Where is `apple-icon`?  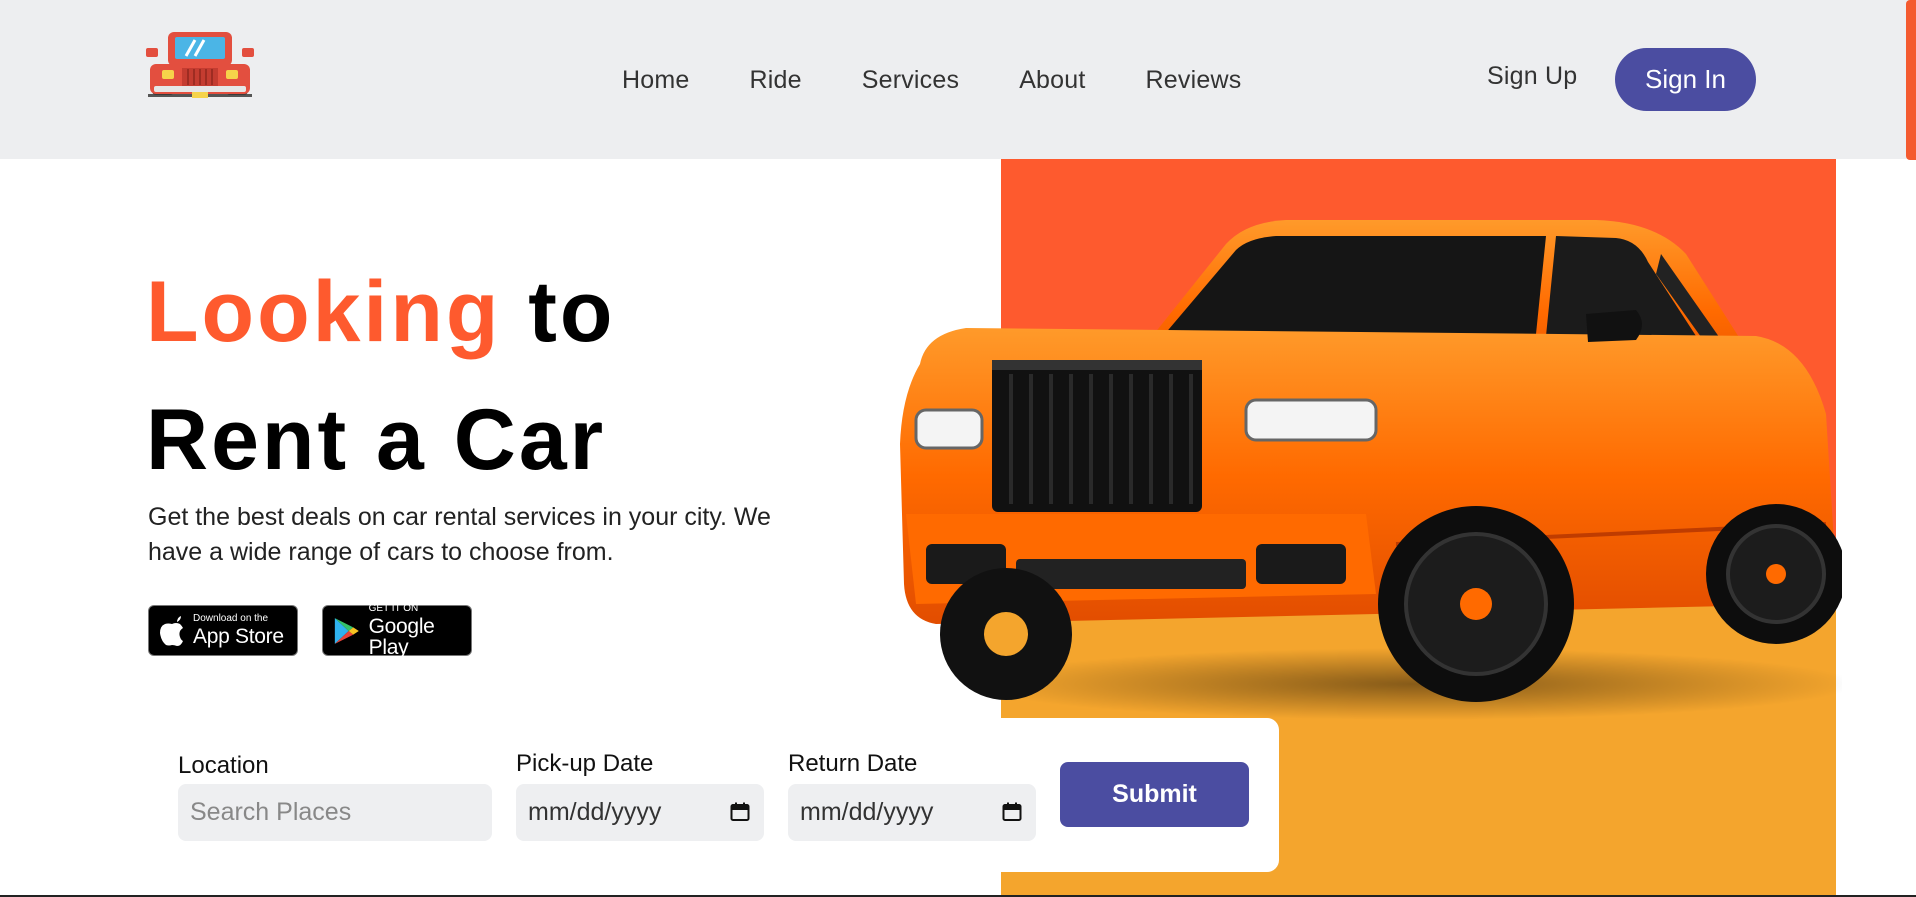 apple-icon is located at coordinates (171, 630).